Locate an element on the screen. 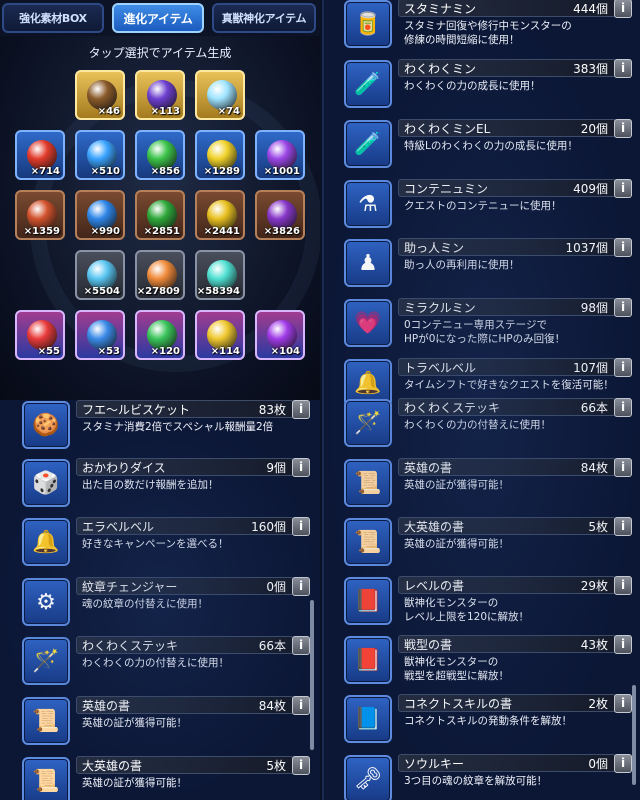 This screenshot has width=640, height=800. list-item: 🧪 わくわくミンEL 20個 i 特級Lのわくわくの力の成長に使用！ is located at coordinates (487, 146).